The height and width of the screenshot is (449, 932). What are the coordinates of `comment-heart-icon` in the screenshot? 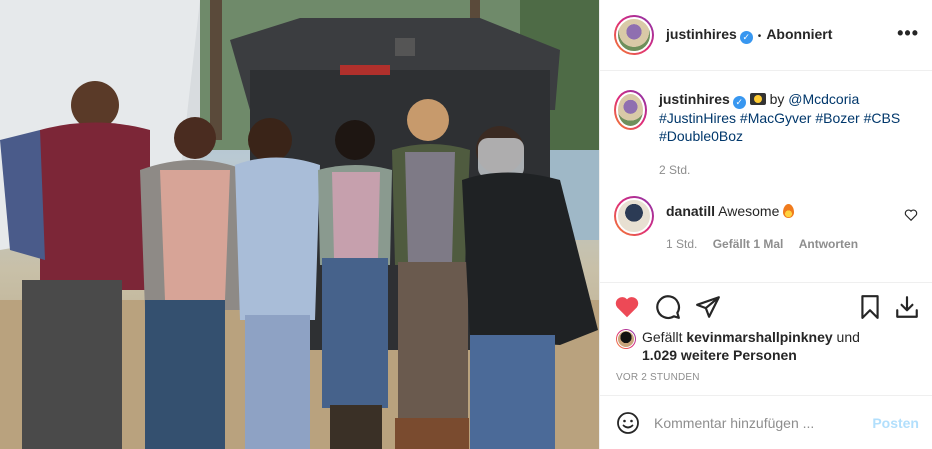 It's located at (911, 215).